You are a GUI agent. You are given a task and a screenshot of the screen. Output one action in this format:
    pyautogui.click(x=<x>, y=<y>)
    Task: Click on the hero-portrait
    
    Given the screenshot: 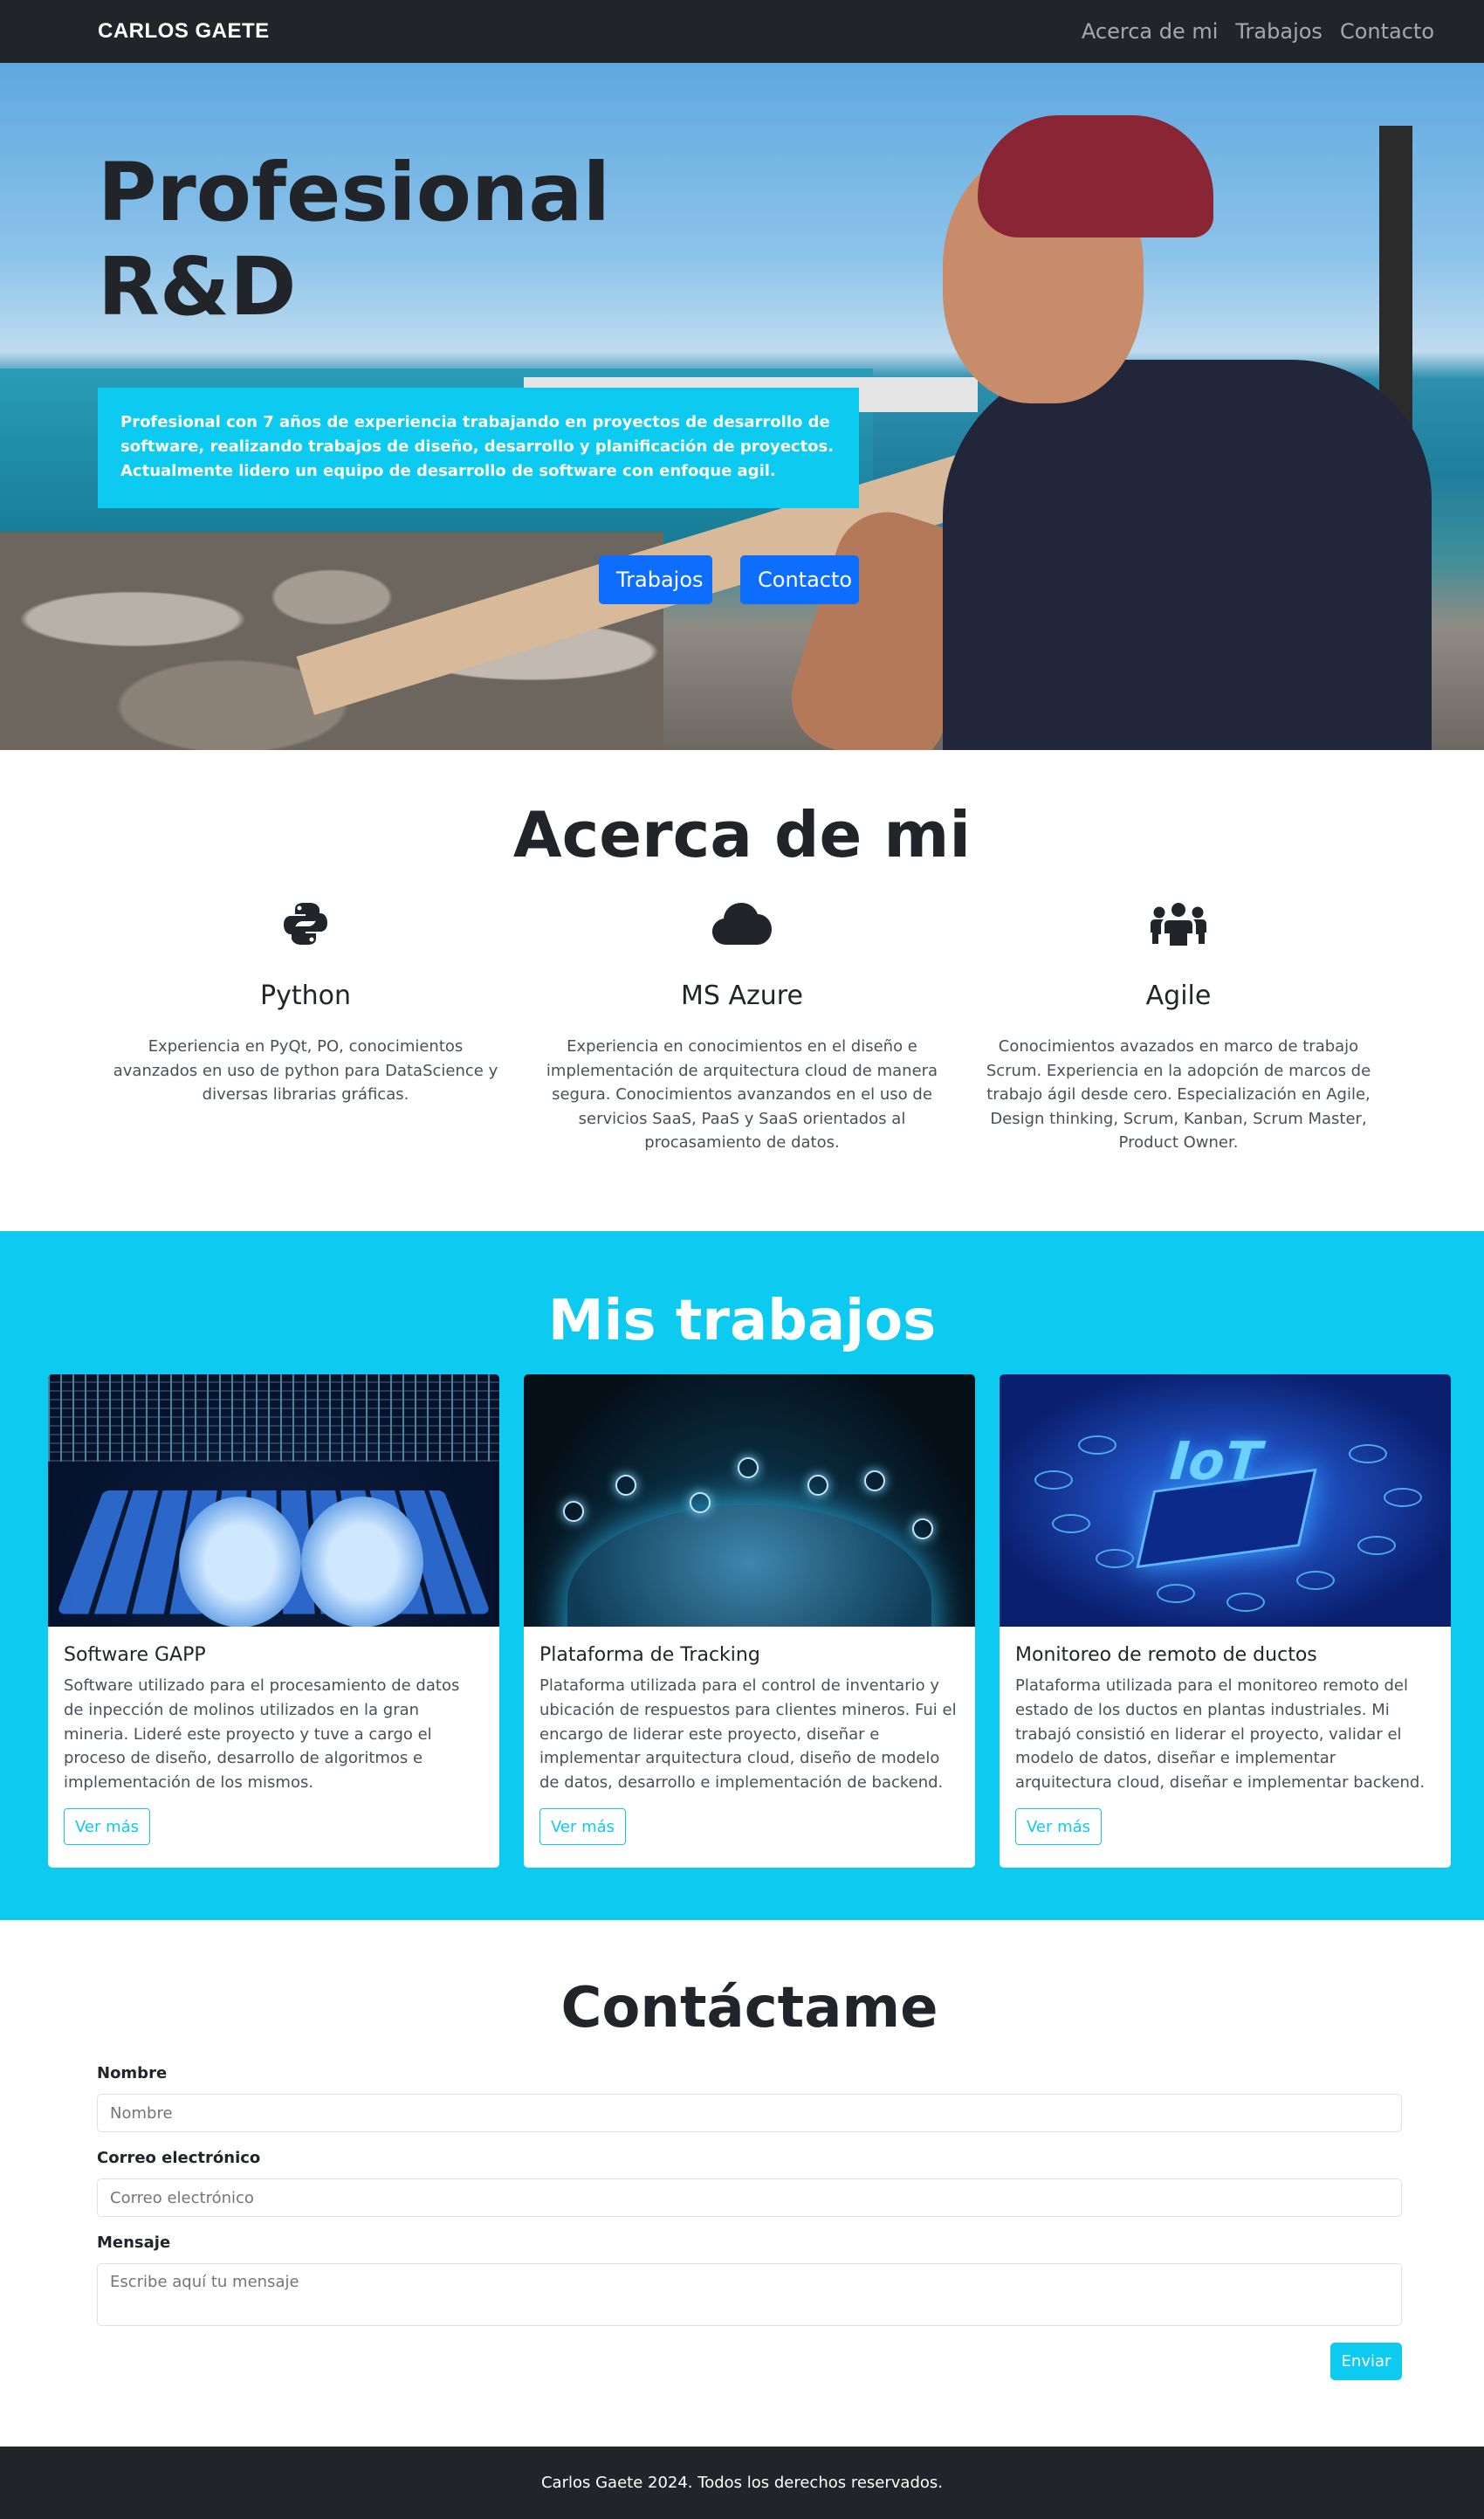 What is the action you would take?
    pyautogui.click(x=1105, y=432)
    